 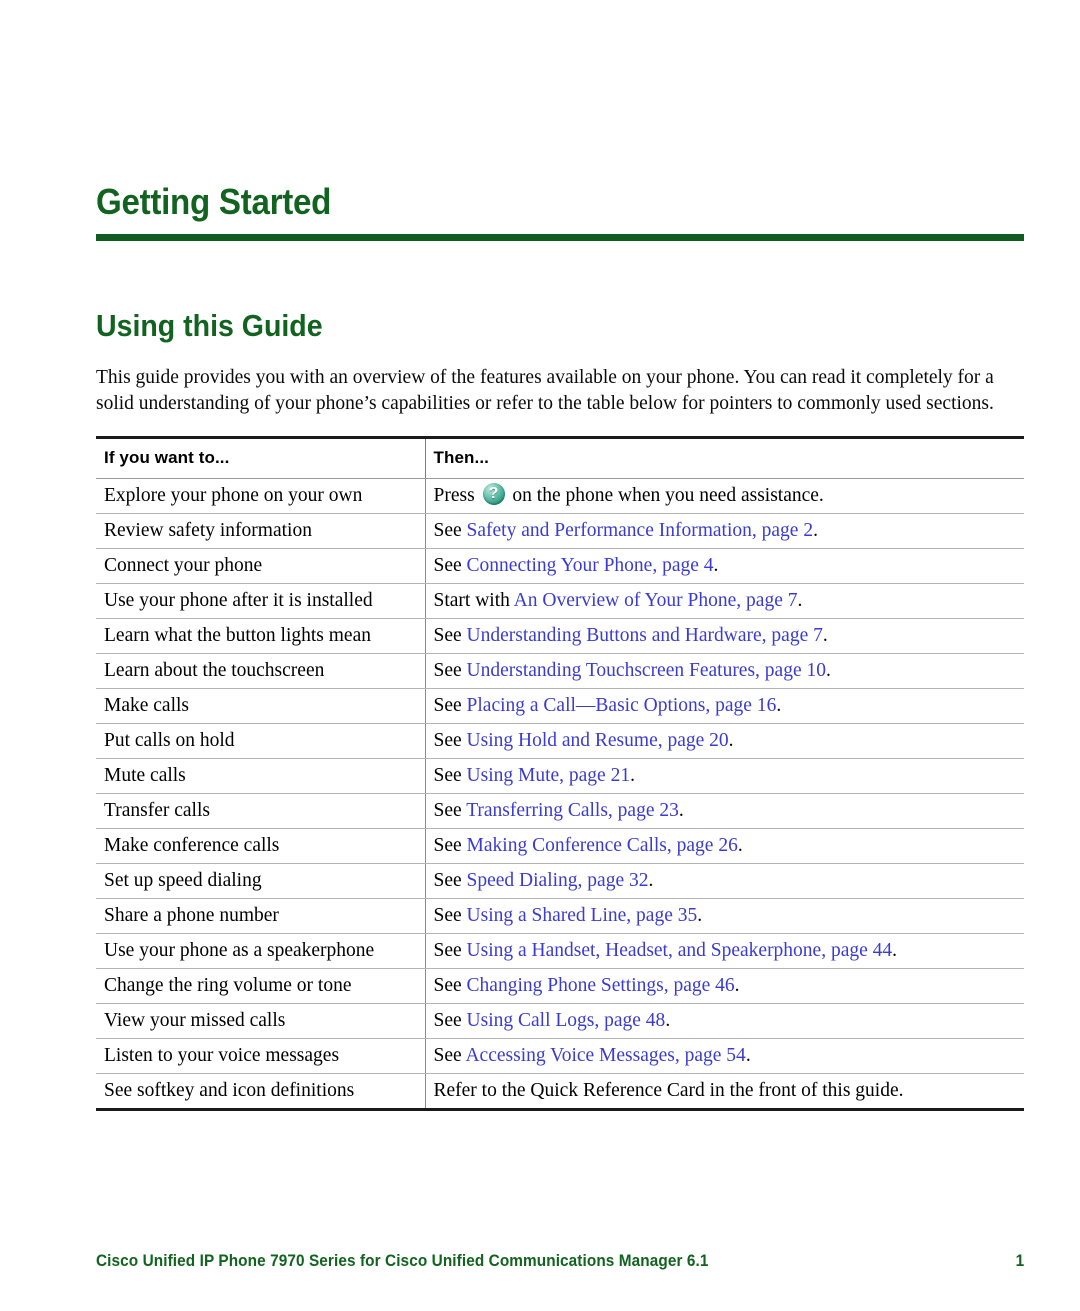 I want to click on table-cell-task: Share a phone number, so click(x=260, y=916).